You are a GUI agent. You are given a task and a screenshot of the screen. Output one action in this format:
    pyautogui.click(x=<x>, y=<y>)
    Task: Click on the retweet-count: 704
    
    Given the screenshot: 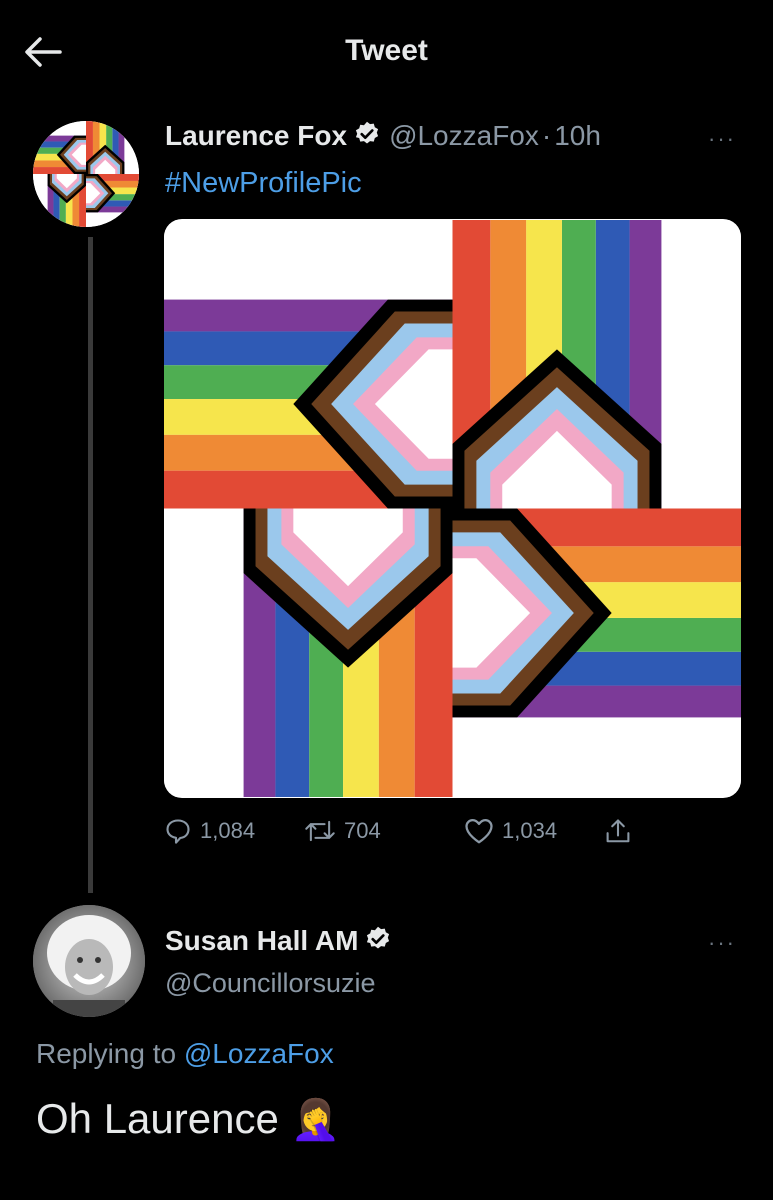 What is the action you would take?
    pyautogui.click(x=362, y=830)
    